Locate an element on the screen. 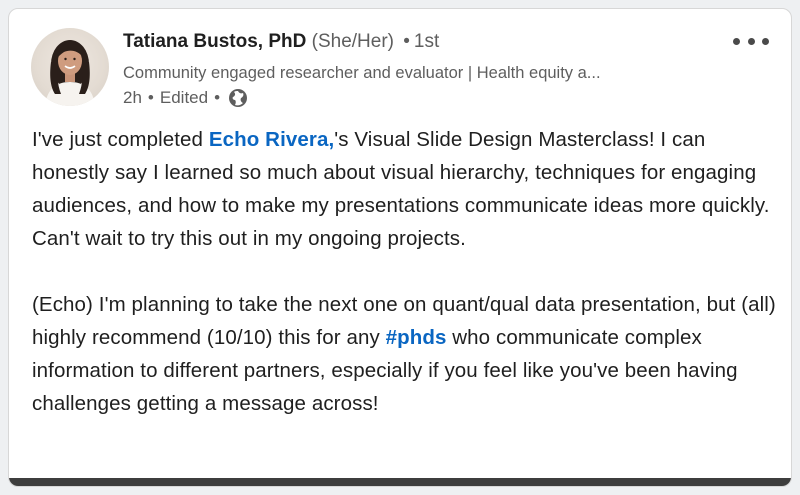  globe-icon is located at coordinates (238, 98).